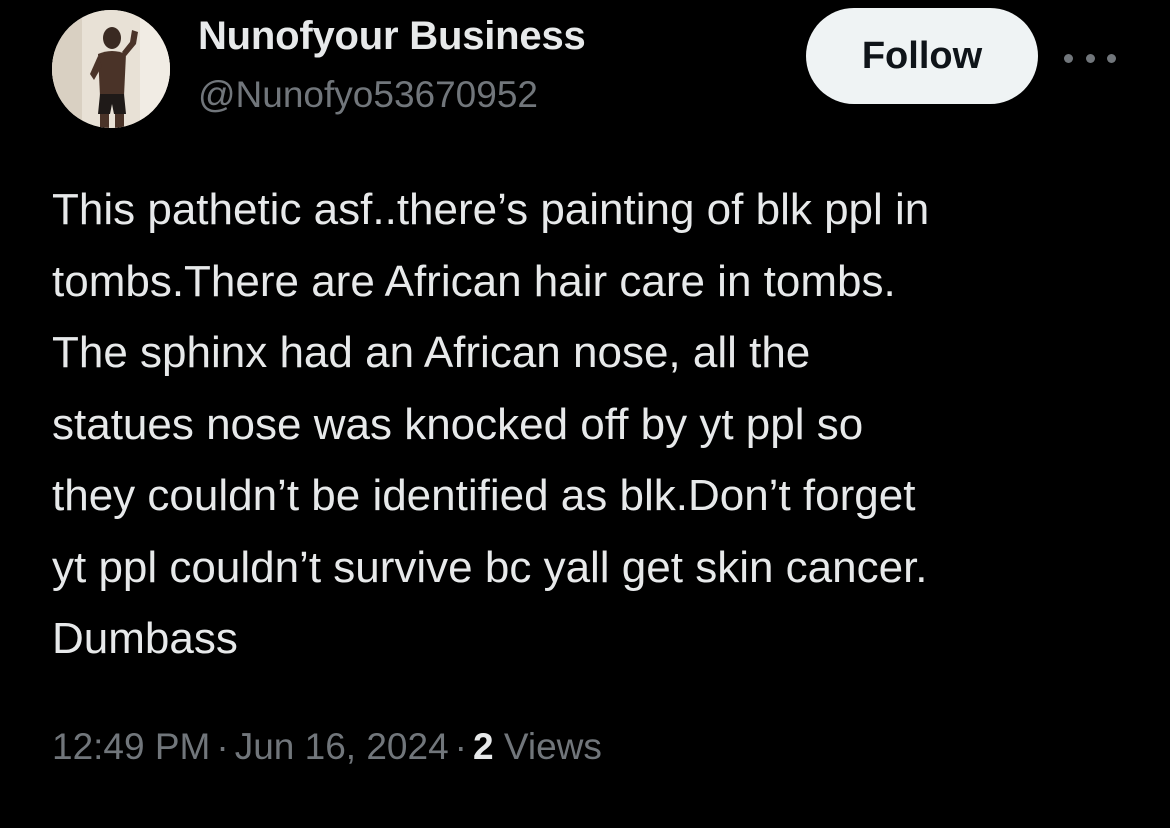  I want to click on more-options-icon, so click(1090, 58).